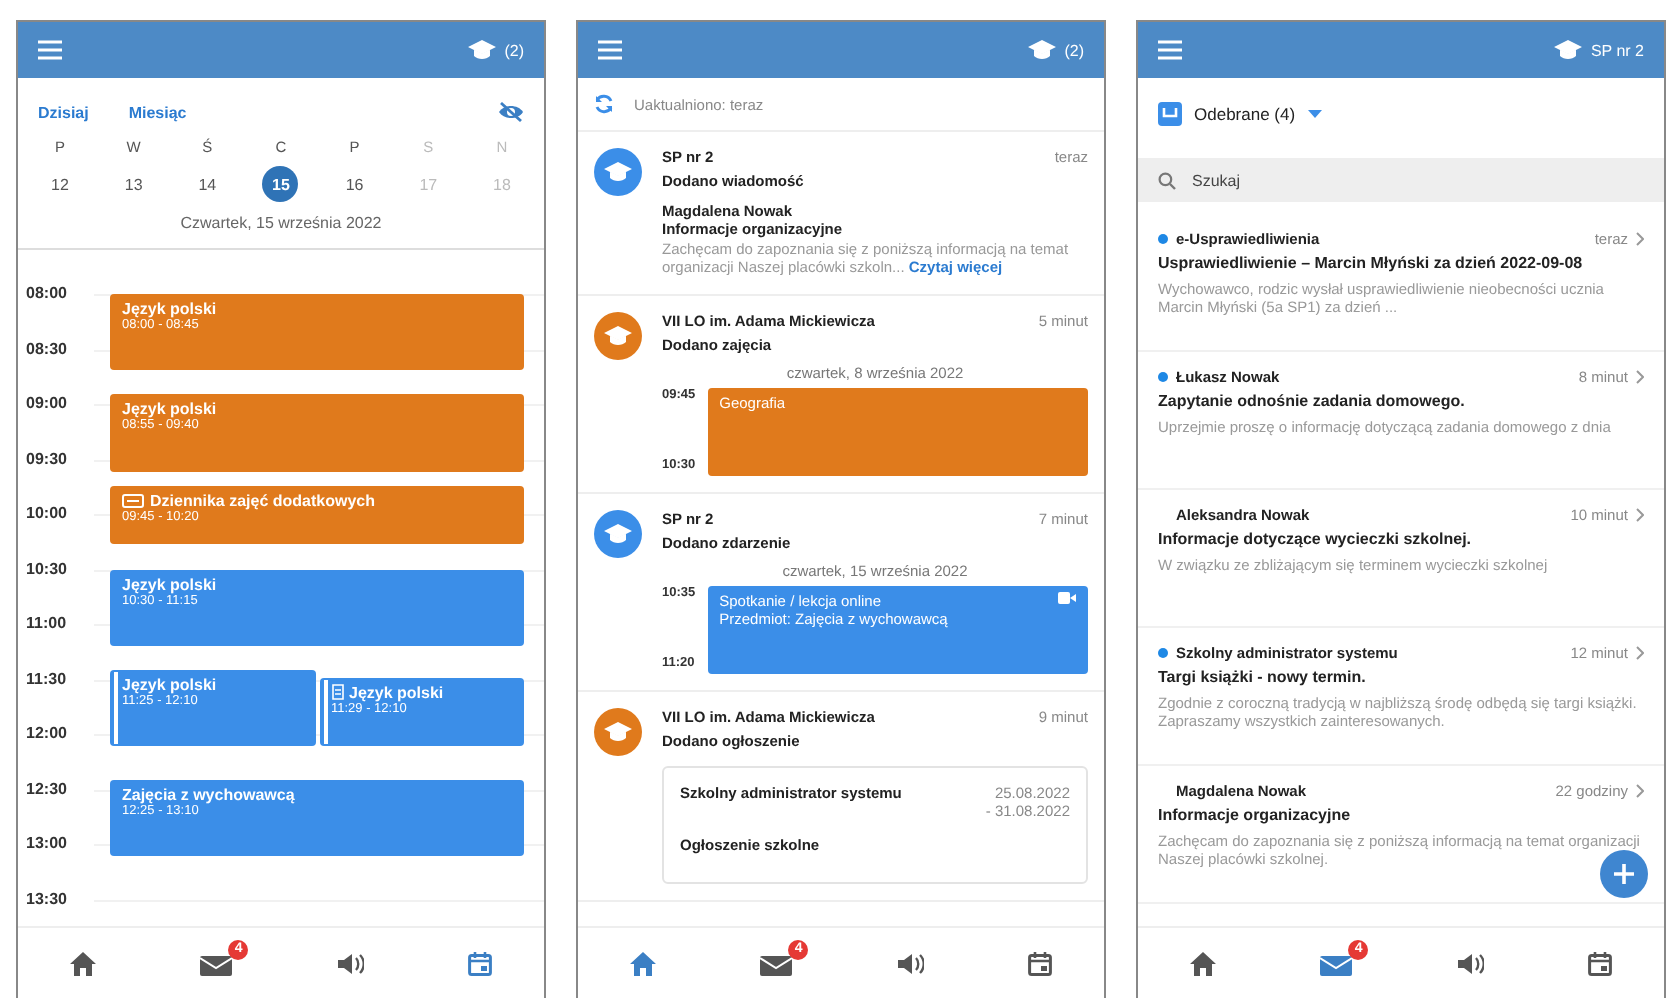  I want to click on time-label: 11:30, so click(46, 678).